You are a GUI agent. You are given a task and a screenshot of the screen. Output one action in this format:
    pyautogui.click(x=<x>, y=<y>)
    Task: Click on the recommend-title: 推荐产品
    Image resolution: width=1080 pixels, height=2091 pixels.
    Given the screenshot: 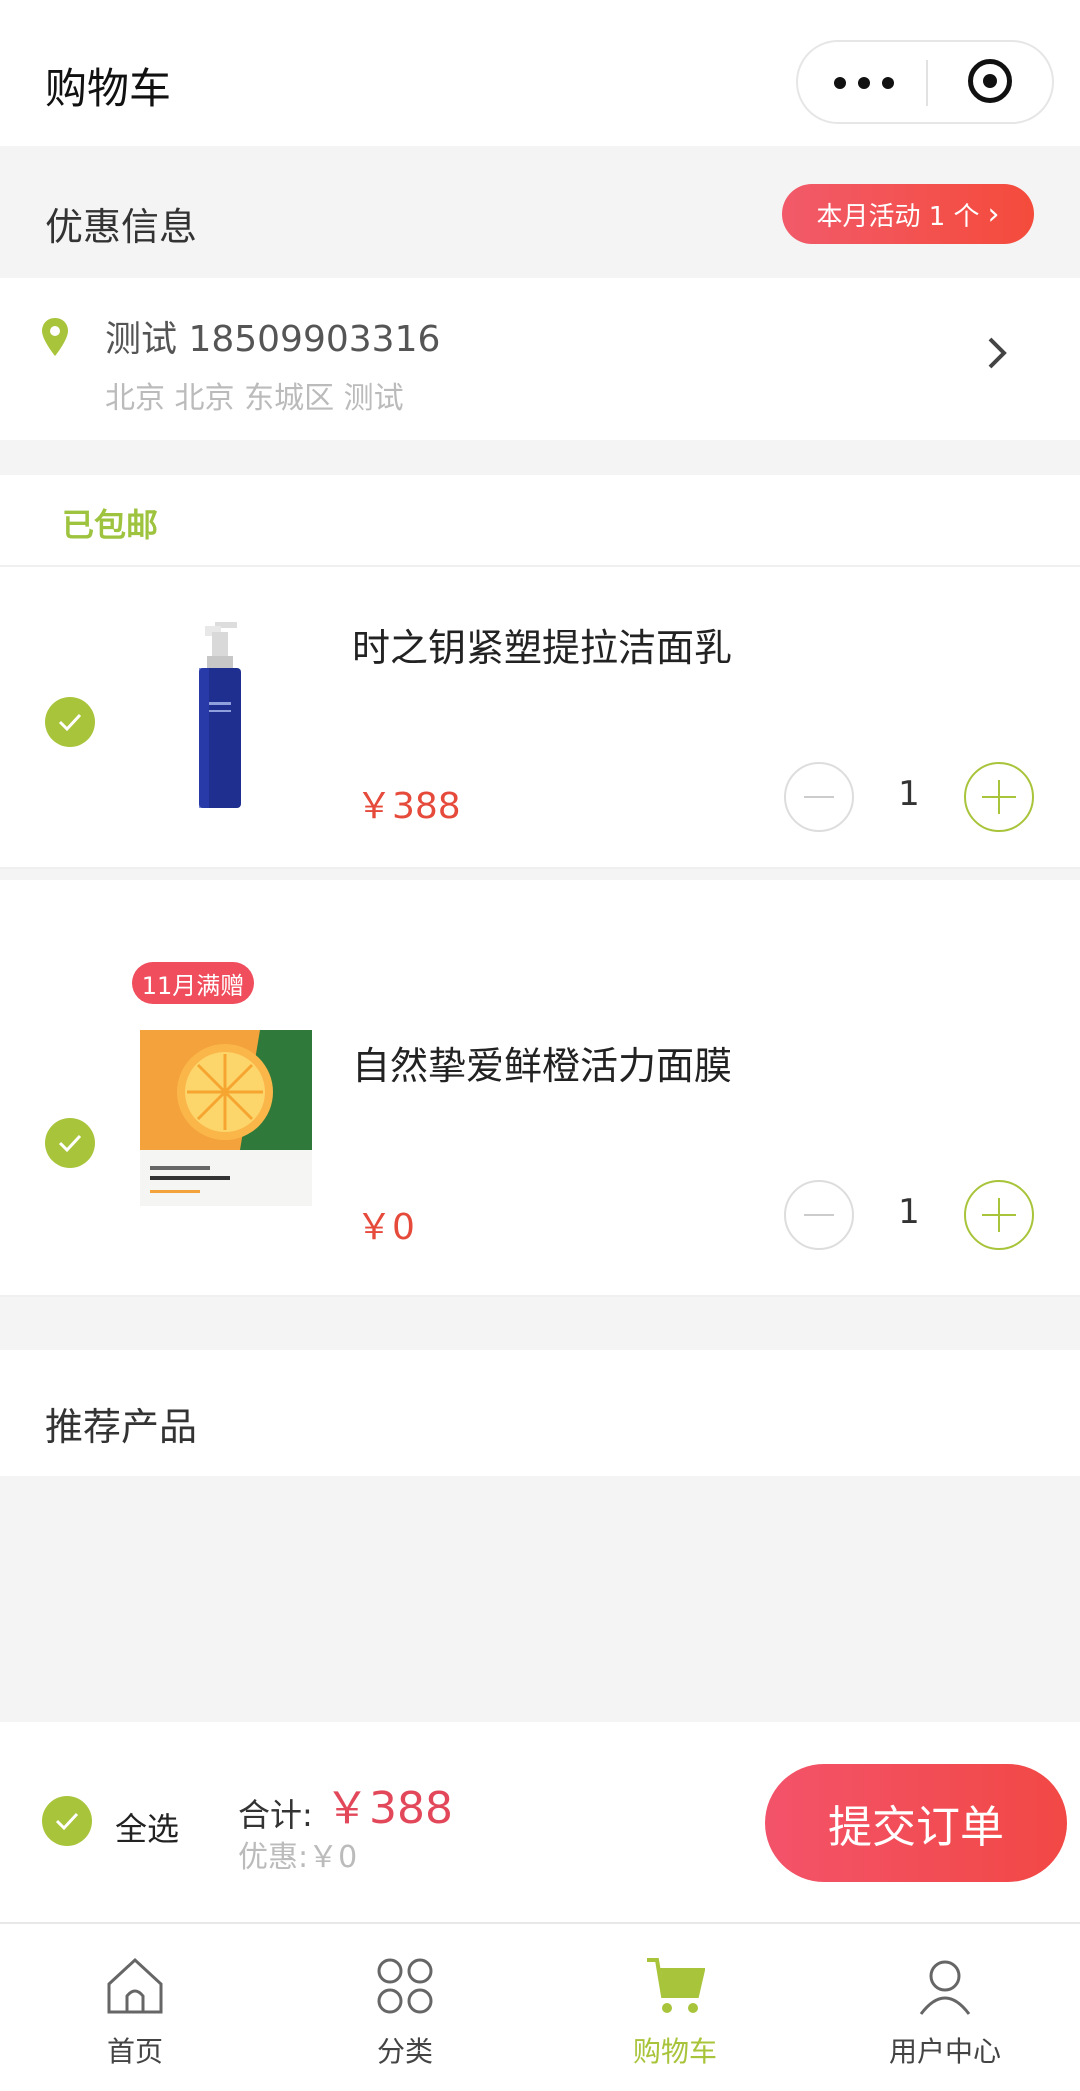 What is the action you would take?
    pyautogui.click(x=121, y=1427)
    